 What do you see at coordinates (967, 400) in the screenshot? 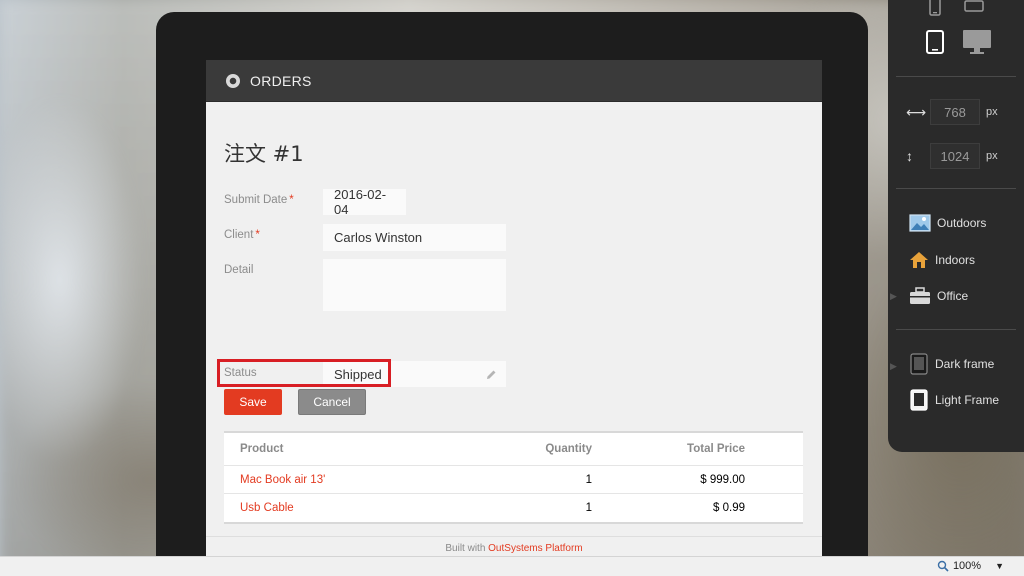
I see `light-frame-label: Light Frame` at bounding box center [967, 400].